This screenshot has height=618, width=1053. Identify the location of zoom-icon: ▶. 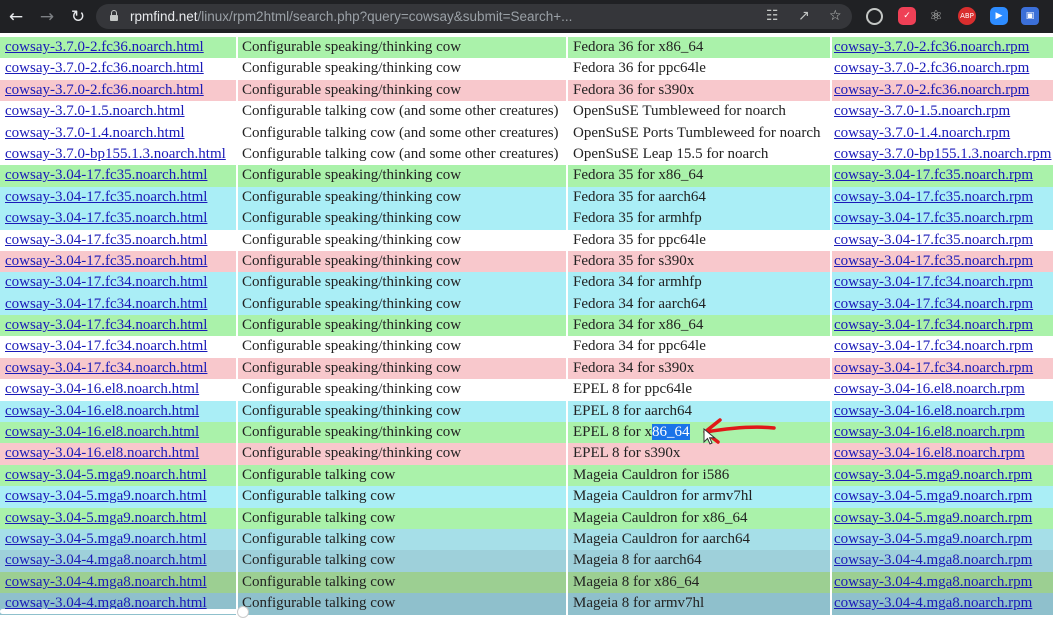
(999, 16).